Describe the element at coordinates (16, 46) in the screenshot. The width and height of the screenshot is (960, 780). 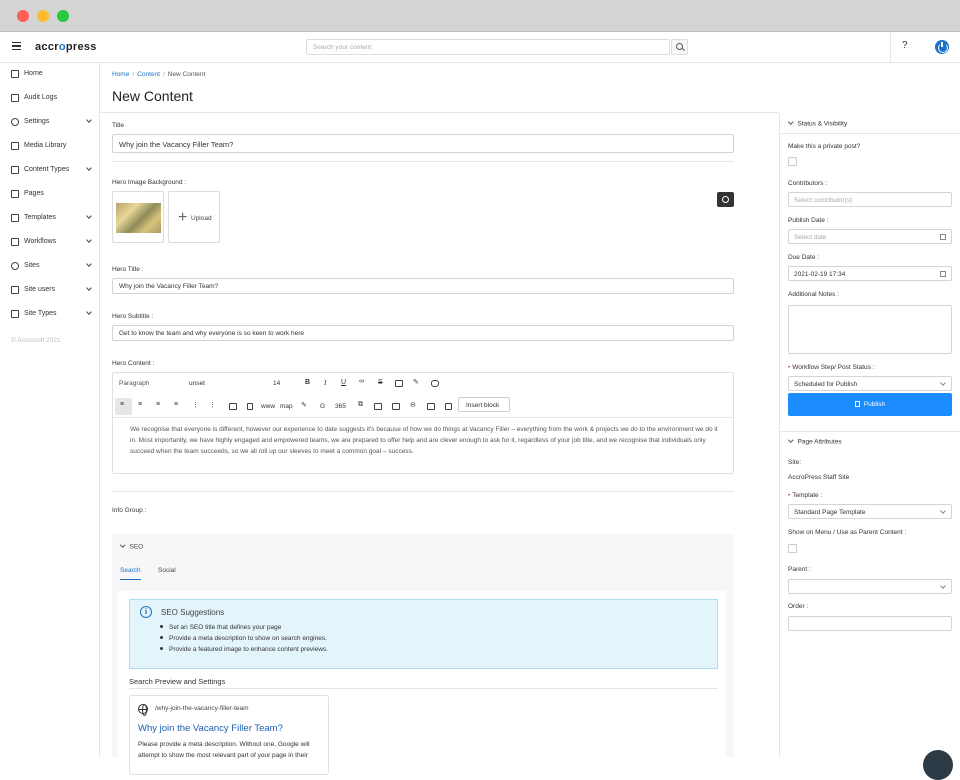
I see `menu-icon` at that location.